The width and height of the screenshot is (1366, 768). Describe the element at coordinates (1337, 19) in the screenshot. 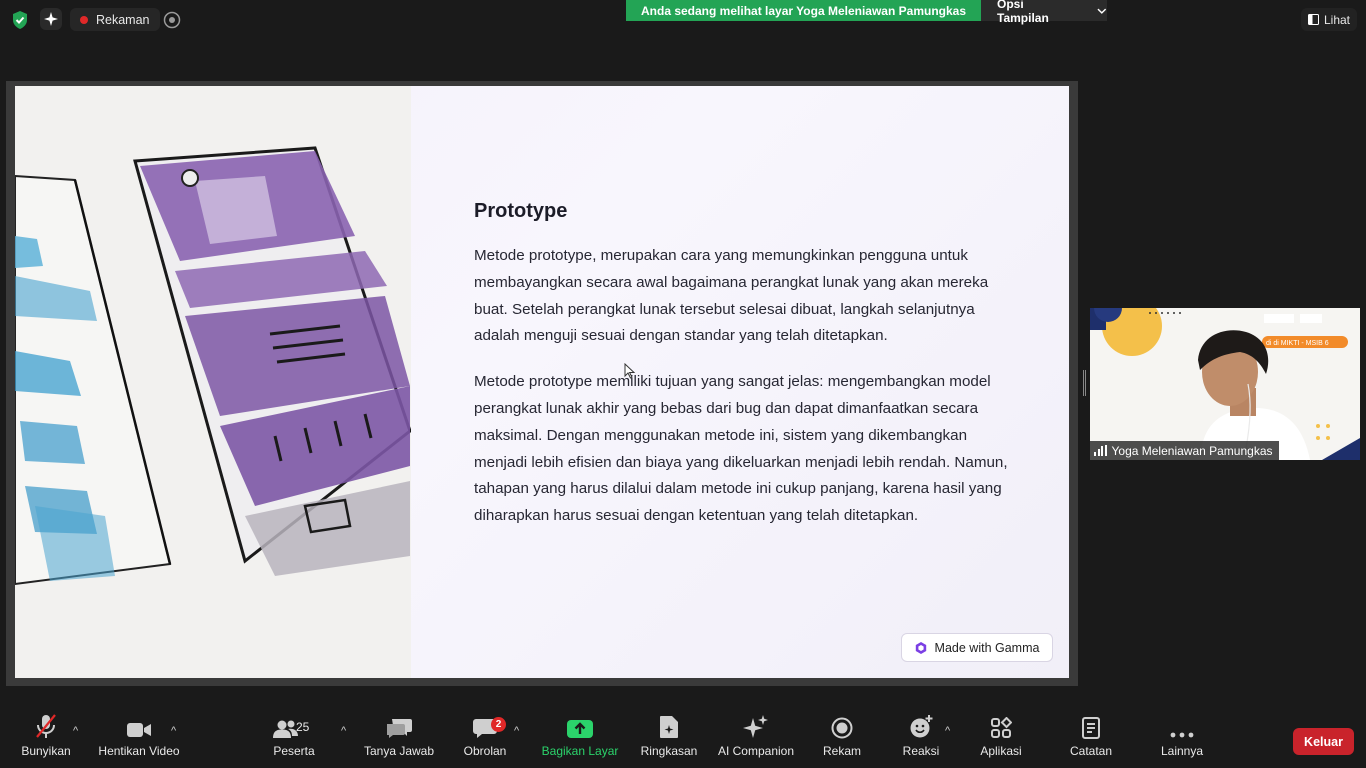

I see `view-label: Lihat` at that location.